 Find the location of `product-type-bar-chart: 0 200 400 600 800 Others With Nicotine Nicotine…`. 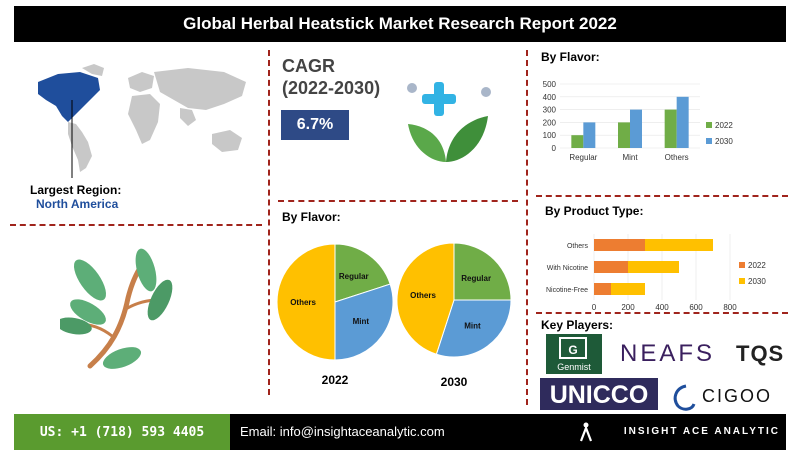

product-type-bar-chart: 0 200 400 600 800 Others With Nicotine Nicotine… is located at coordinates (656, 273).